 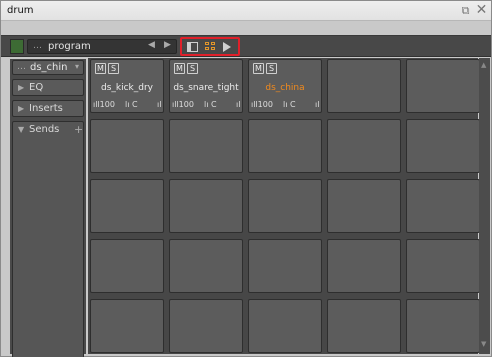 I want to click on scroll-up-icon: ▲, so click(x=483, y=65).